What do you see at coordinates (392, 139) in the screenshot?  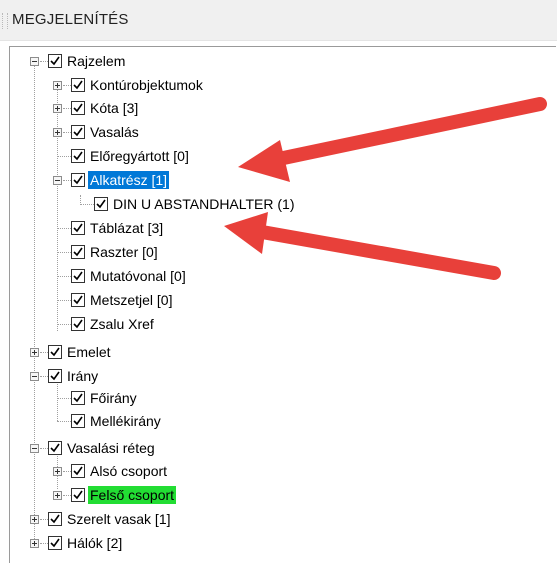 I see `red-arrow-upper` at bounding box center [392, 139].